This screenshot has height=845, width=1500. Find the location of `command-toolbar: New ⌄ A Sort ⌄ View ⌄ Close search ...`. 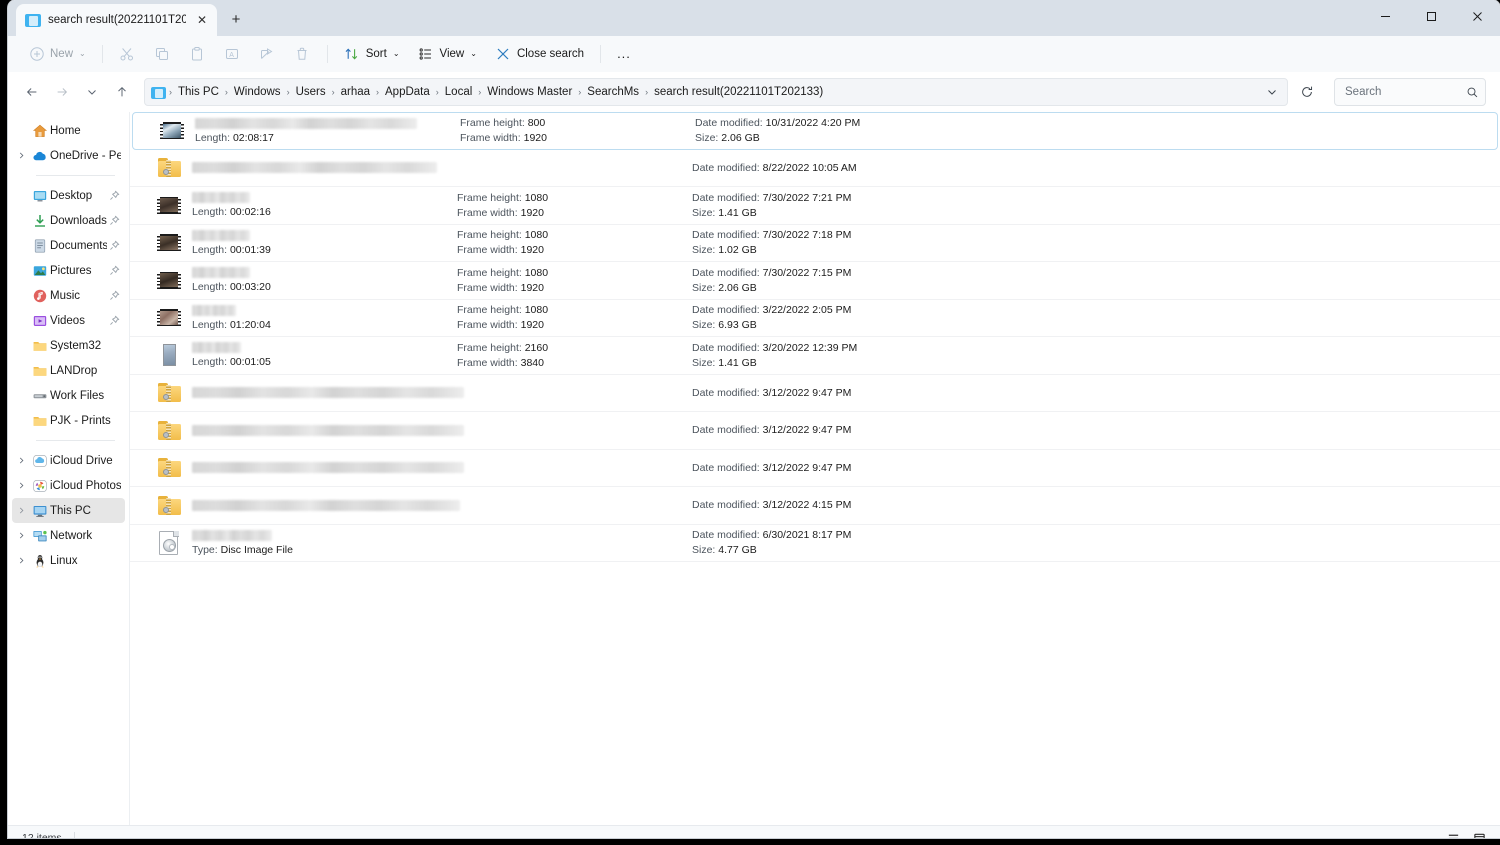

command-toolbar: New ⌄ A Sort ⌄ View ⌄ Close search ... is located at coordinates (754, 54).